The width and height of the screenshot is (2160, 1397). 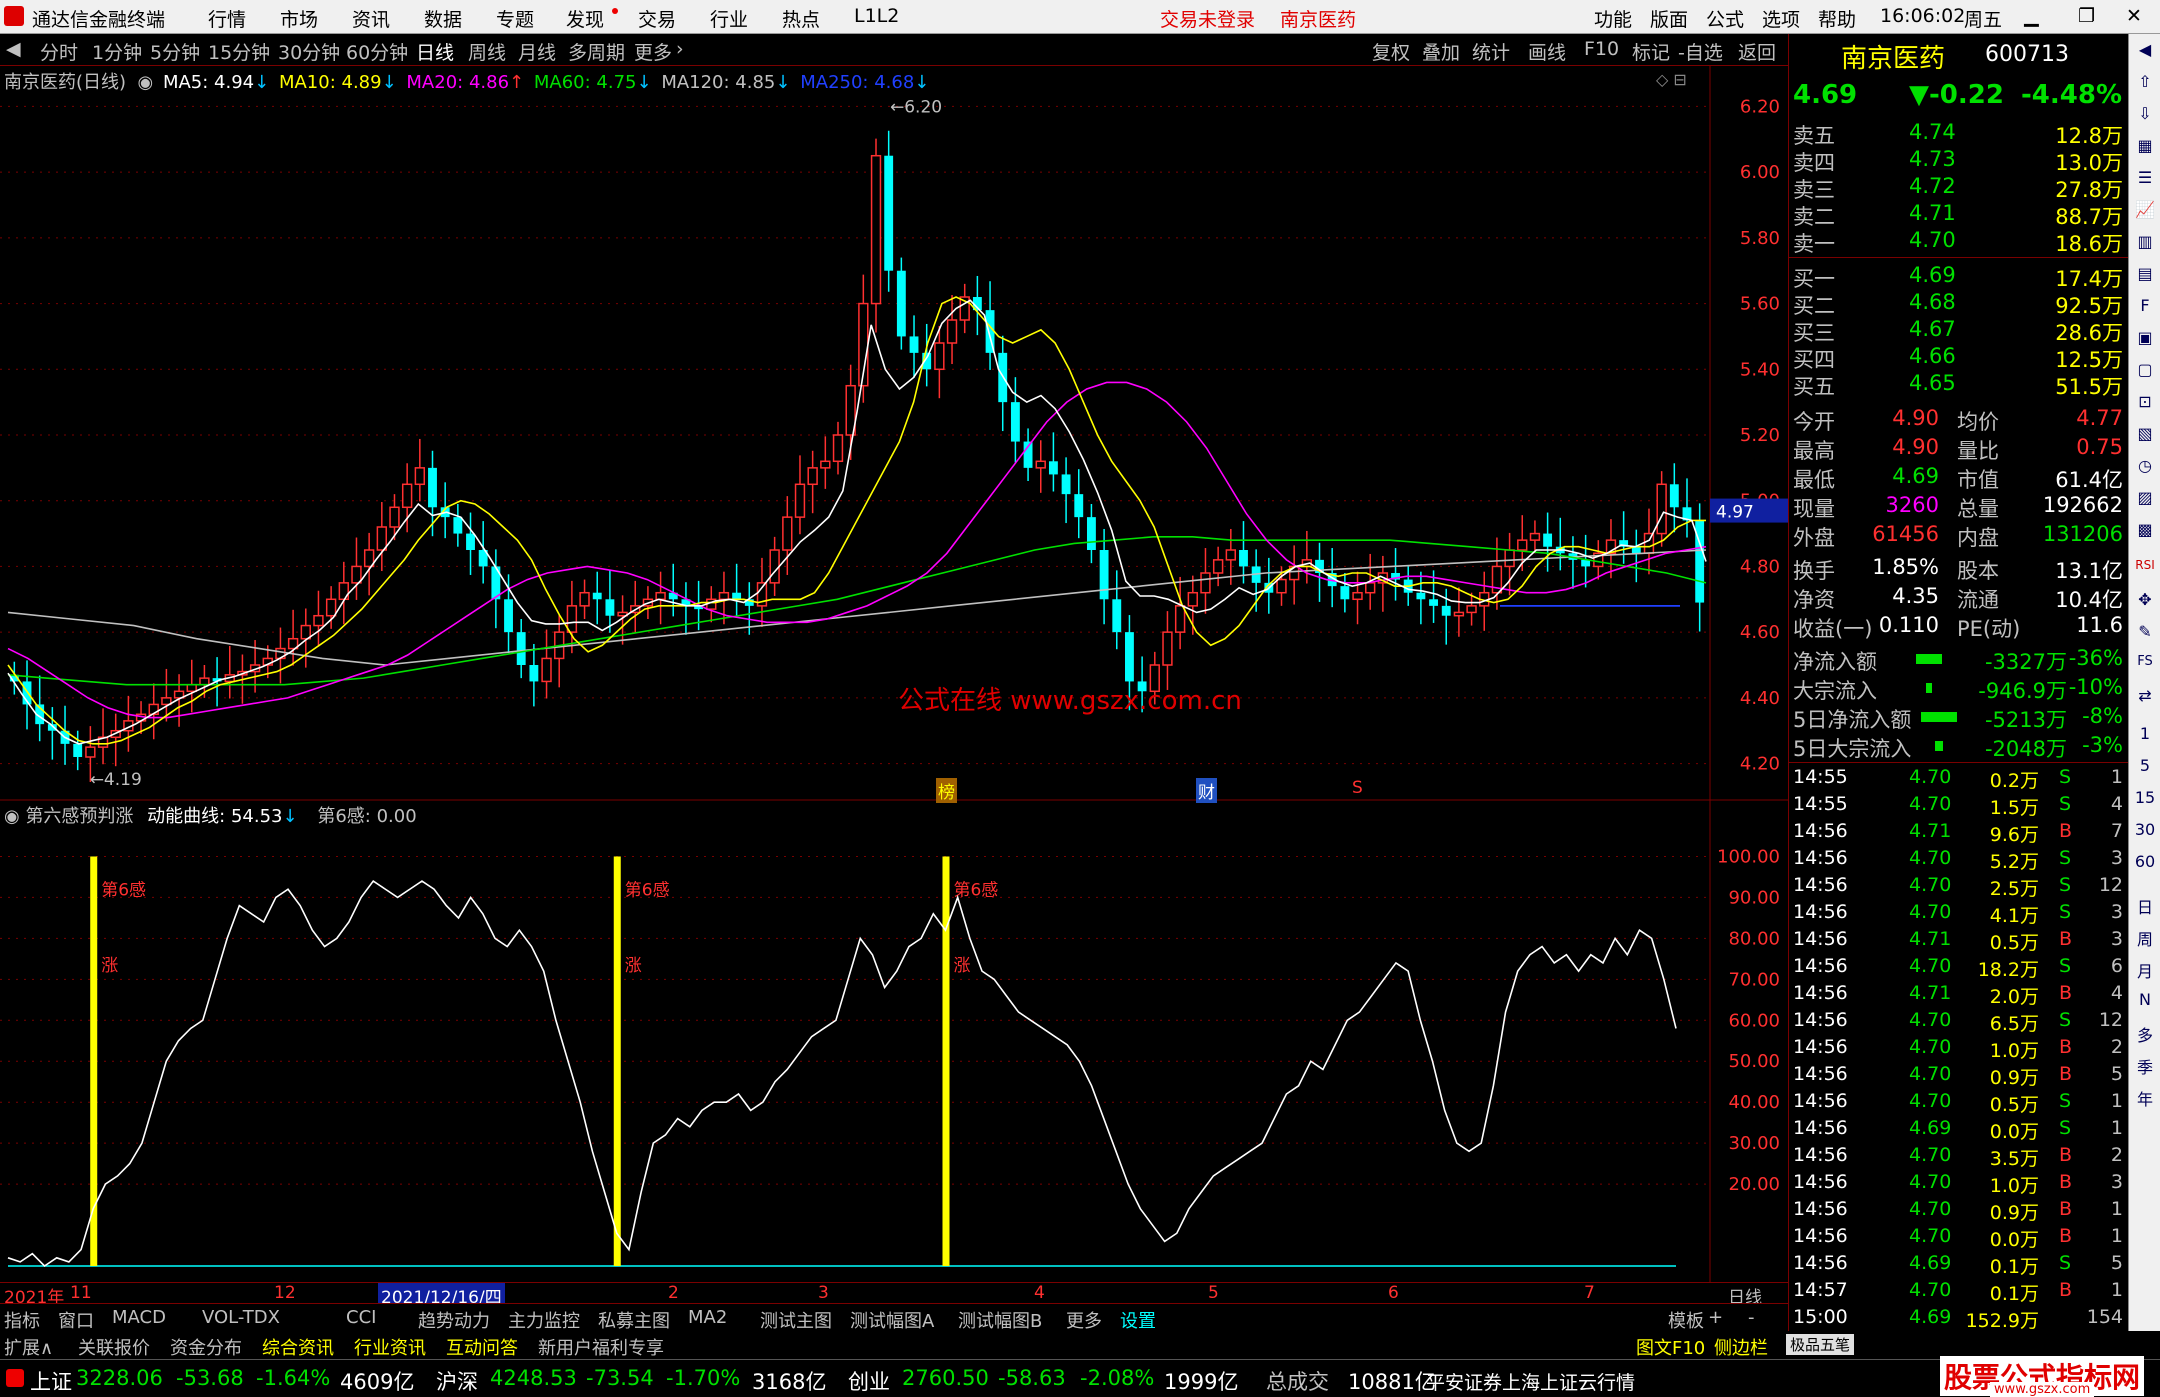 What do you see at coordinates (2145, 938) in the screenshot?
I see `sidebar-week: 周` at bounding box center [2145, 938].